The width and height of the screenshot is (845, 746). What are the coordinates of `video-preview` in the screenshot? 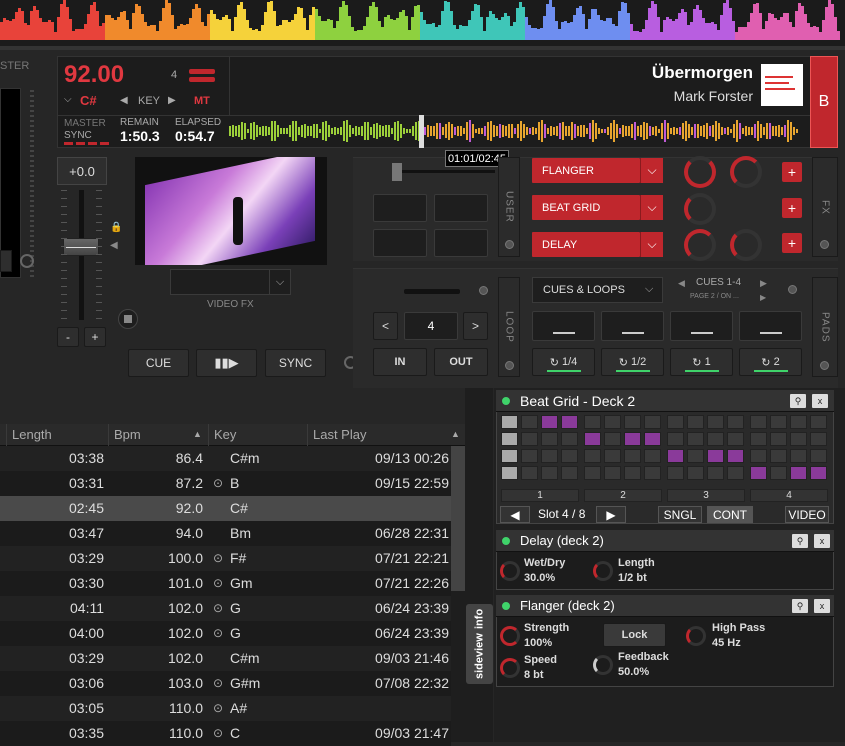 It's located at (231, 211).